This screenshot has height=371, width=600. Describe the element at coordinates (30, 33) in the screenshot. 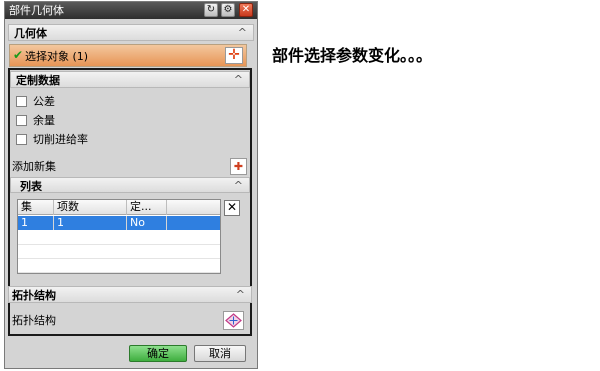

I see `geometry-section-label: 几何体` at that location.